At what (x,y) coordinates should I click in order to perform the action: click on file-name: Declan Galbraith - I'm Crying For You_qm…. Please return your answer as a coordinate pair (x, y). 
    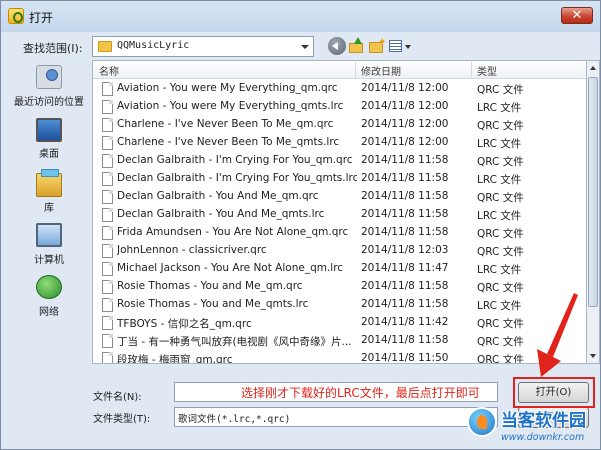
    Looking at the image, I should click on (237, 178).